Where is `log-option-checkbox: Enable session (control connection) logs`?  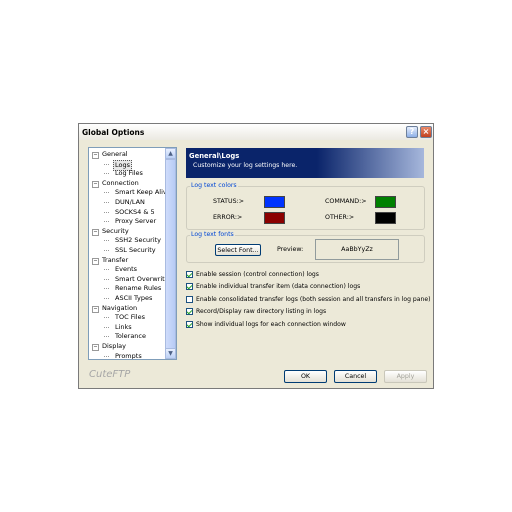
log-option-checkbox: Enable session (control connection) logs is located at coordinates (252, 274).